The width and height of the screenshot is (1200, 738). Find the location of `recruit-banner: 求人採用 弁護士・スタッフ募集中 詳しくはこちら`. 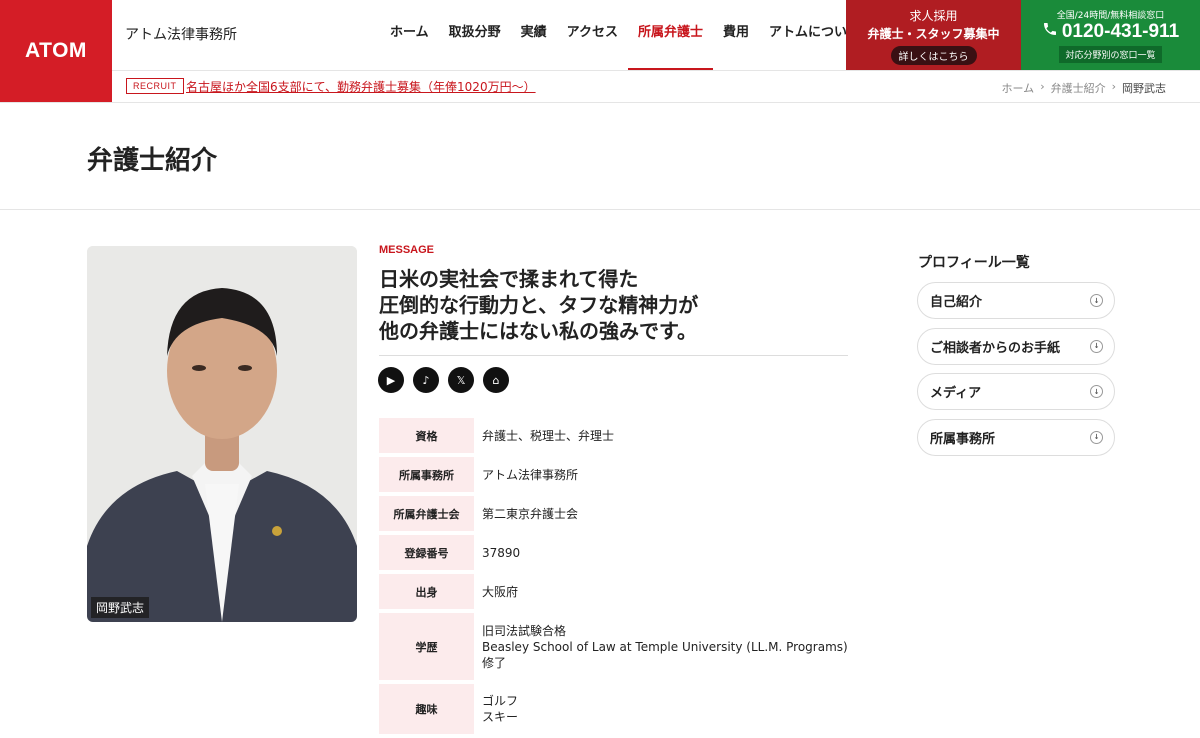

recruit-banner: 求人採用 弁護士・スタッフ募集中 詳しくはこちら is located at coordinates (933, 35).